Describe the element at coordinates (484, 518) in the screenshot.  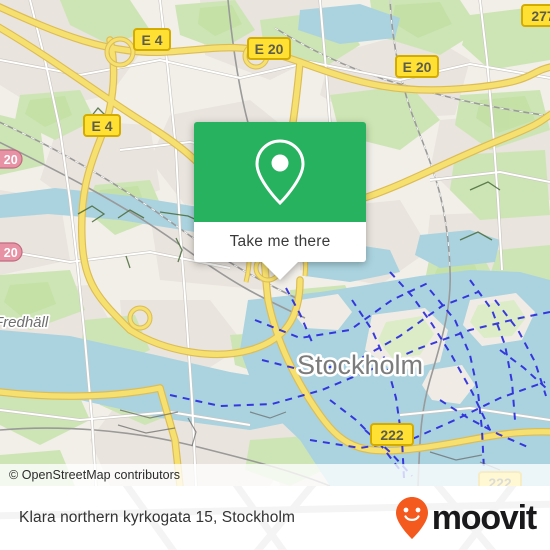
I see `moovit-wordmark: moovit` at that location.